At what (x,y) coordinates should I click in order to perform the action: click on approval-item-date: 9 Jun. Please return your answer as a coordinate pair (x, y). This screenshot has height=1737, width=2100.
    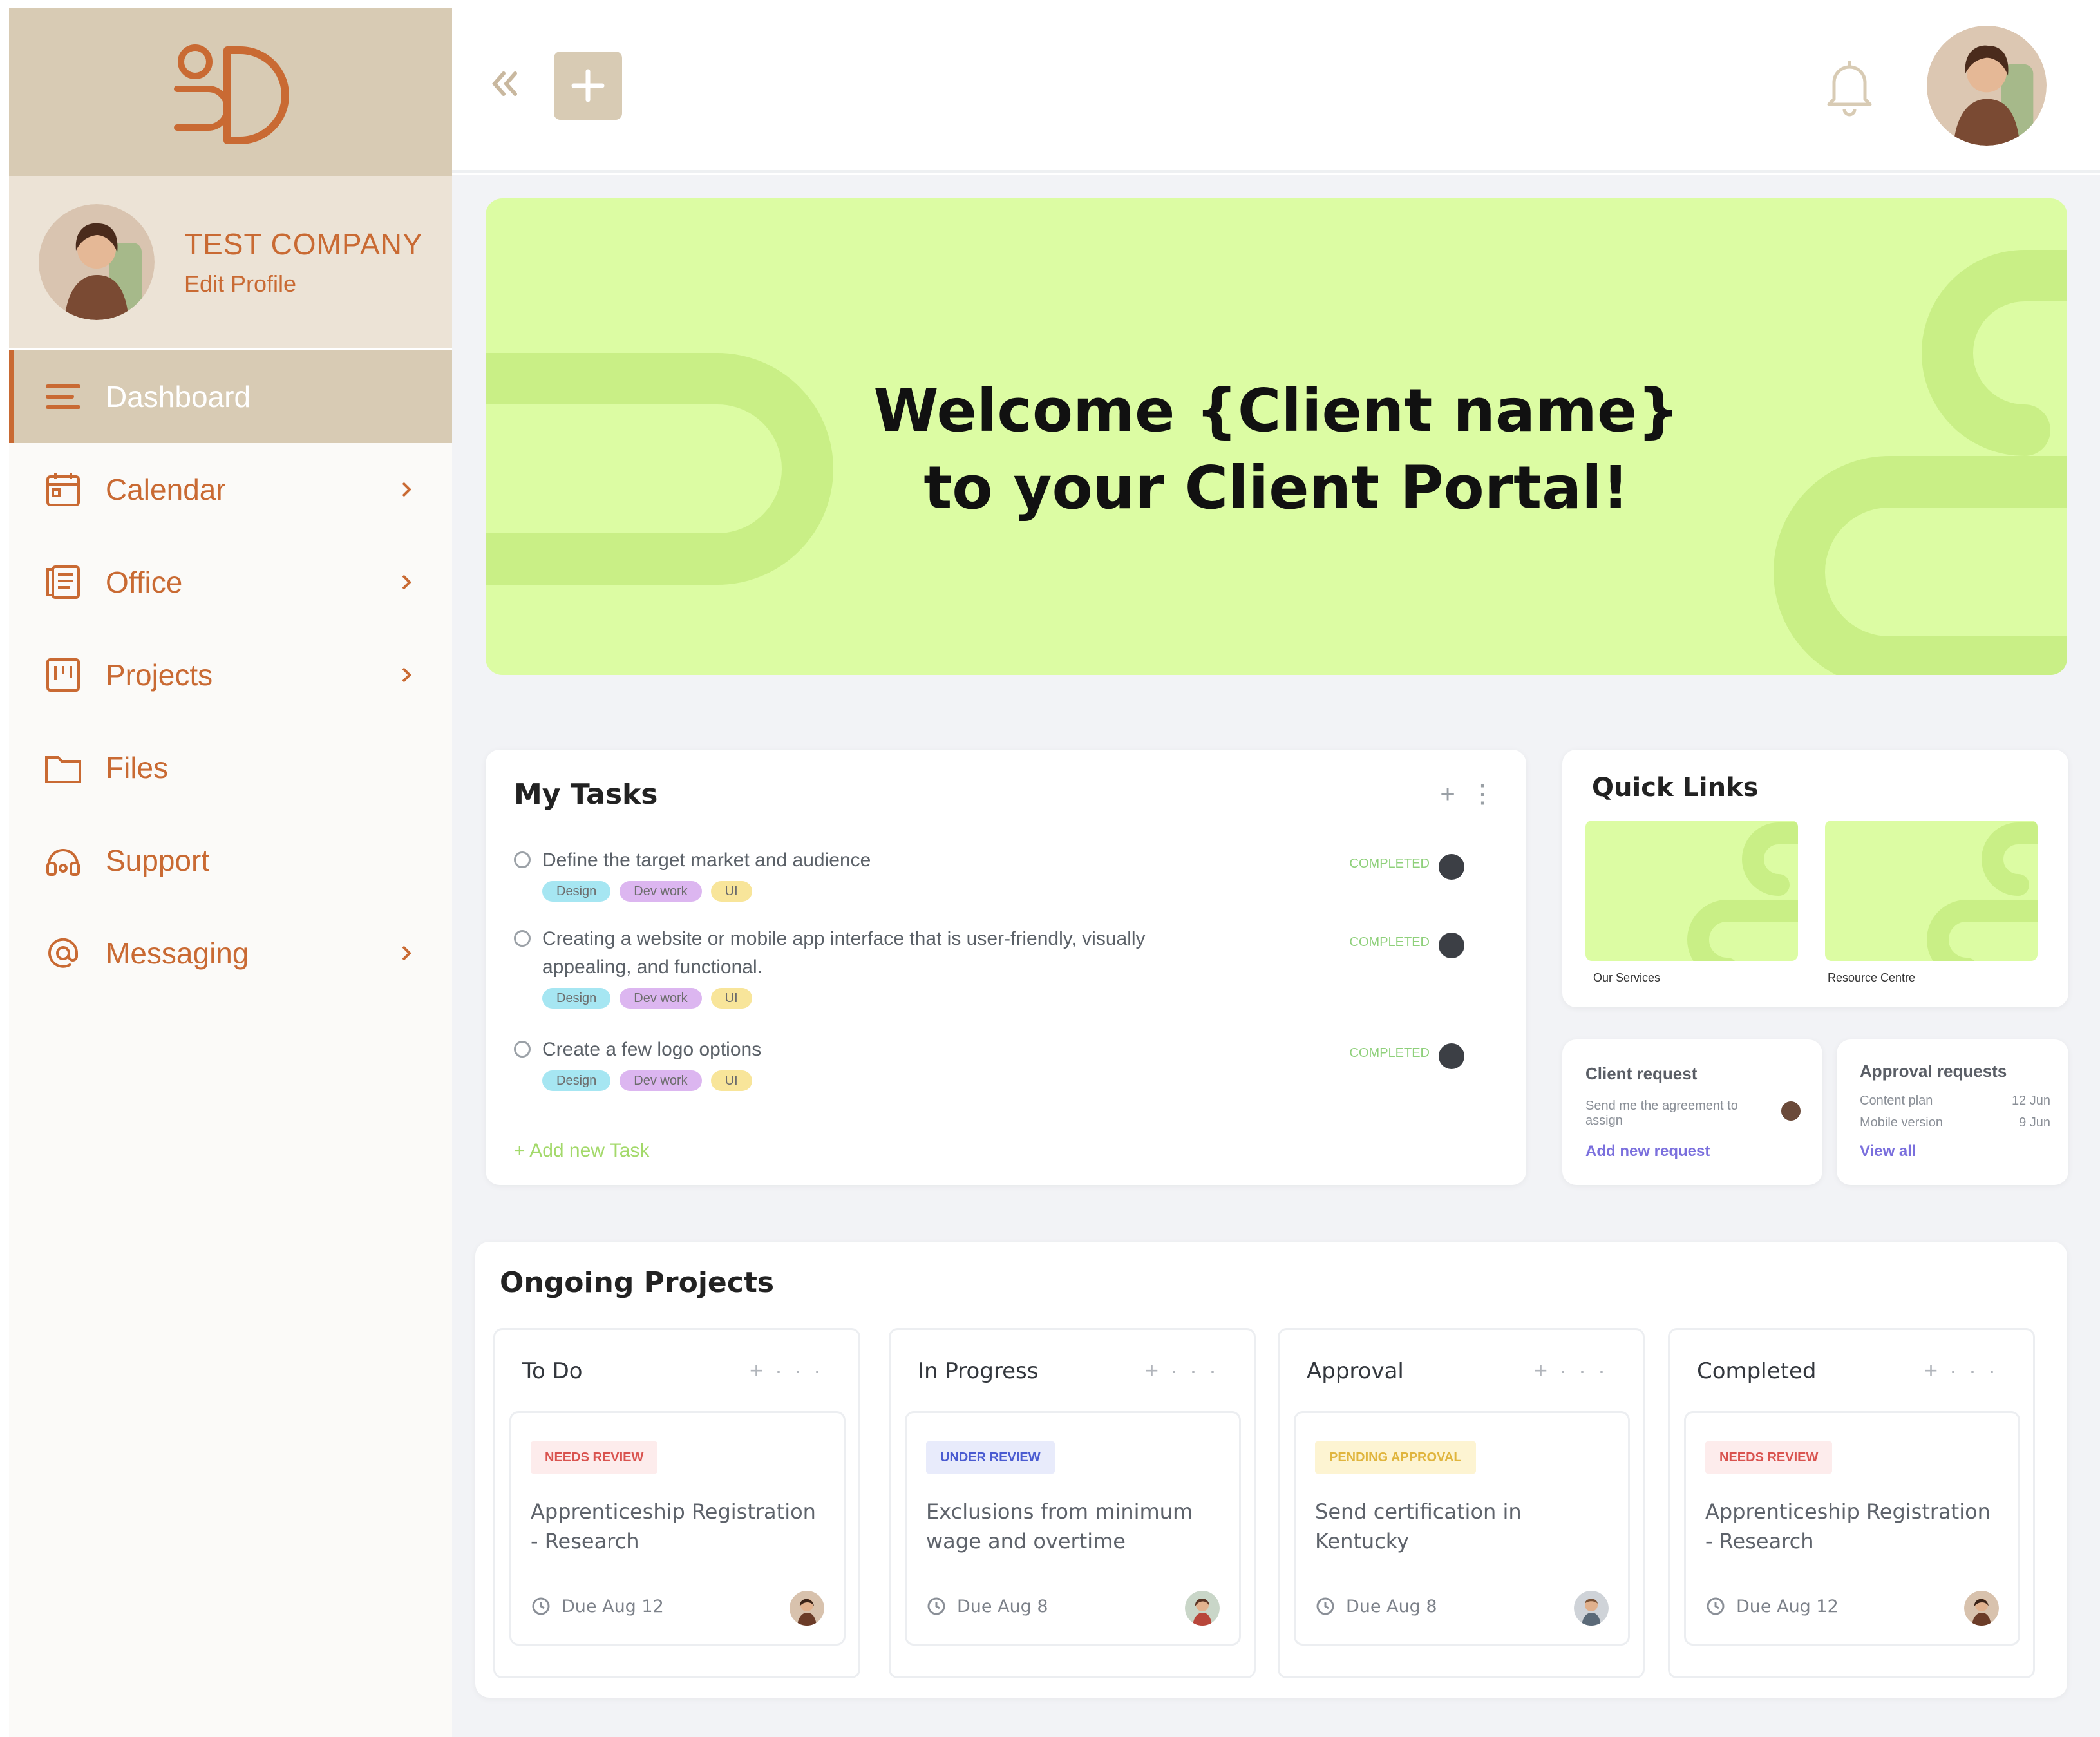
    Looking at the image, I should click on (2035, 1122).